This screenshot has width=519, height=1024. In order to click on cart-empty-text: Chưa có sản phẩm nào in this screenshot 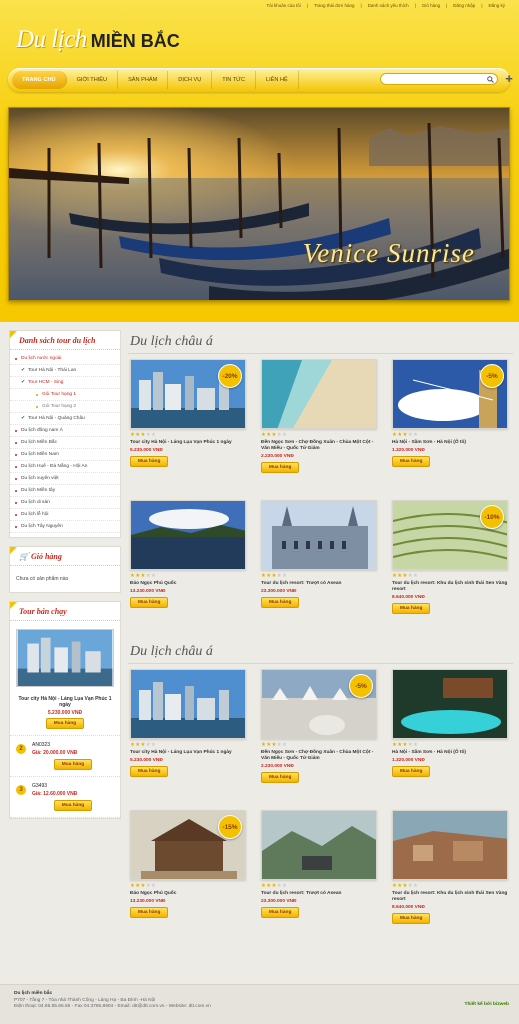, I will do `click(42, 579)`.